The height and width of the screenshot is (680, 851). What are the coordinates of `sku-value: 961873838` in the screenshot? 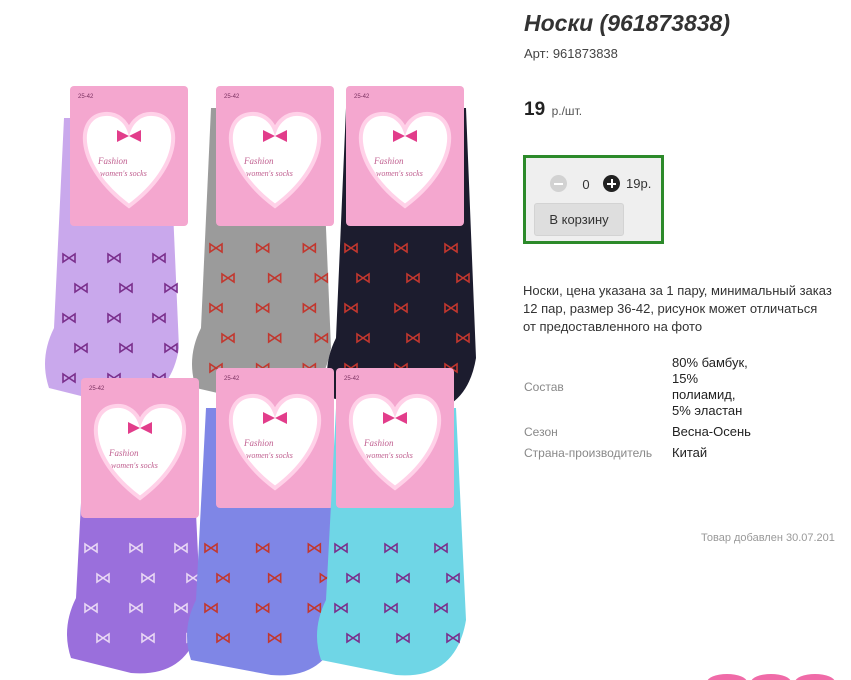 It's located at (585, 53).